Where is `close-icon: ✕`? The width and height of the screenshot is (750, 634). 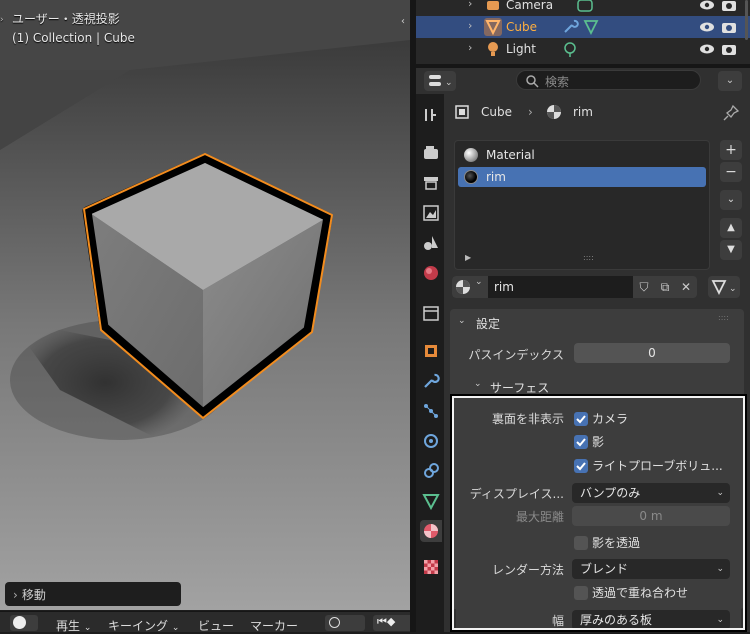
close-icon: ✕ is located at coordinates (686, 287).